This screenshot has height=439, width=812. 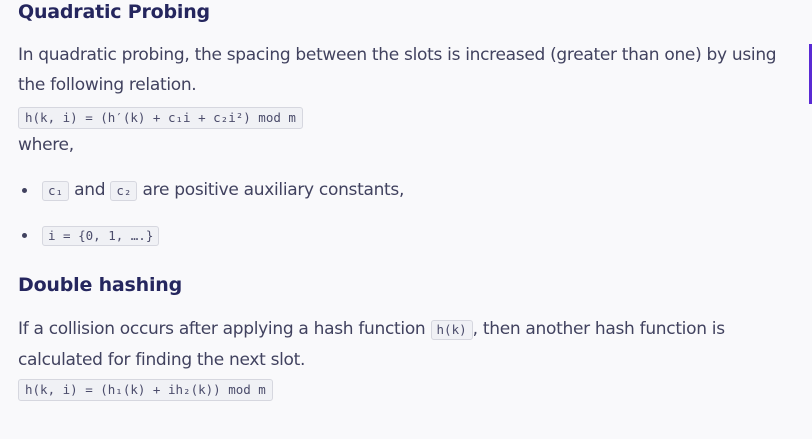 I want to click on constants-description: are positive auxiliary constants,, so click(x=273, y=190).